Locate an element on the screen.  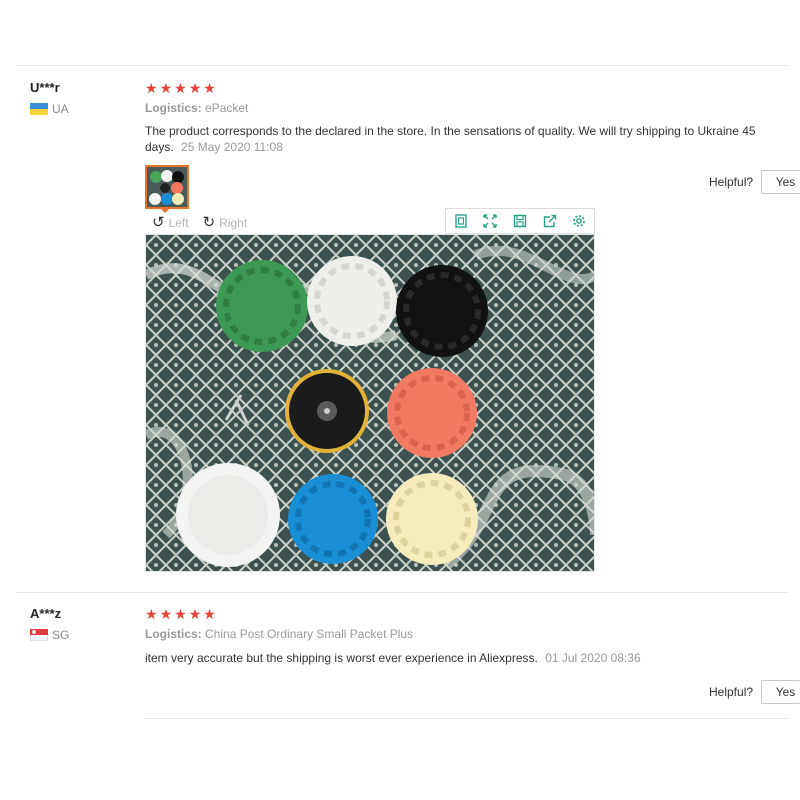
reviewer-name: A***z is located at coordinates (46, 613).